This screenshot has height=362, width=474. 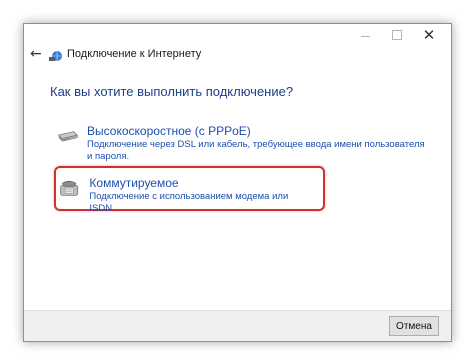 What do you see at coordinates (55, 56) in the screenshot?
I see `network-globe-icon` at bounding box center [55, 56].